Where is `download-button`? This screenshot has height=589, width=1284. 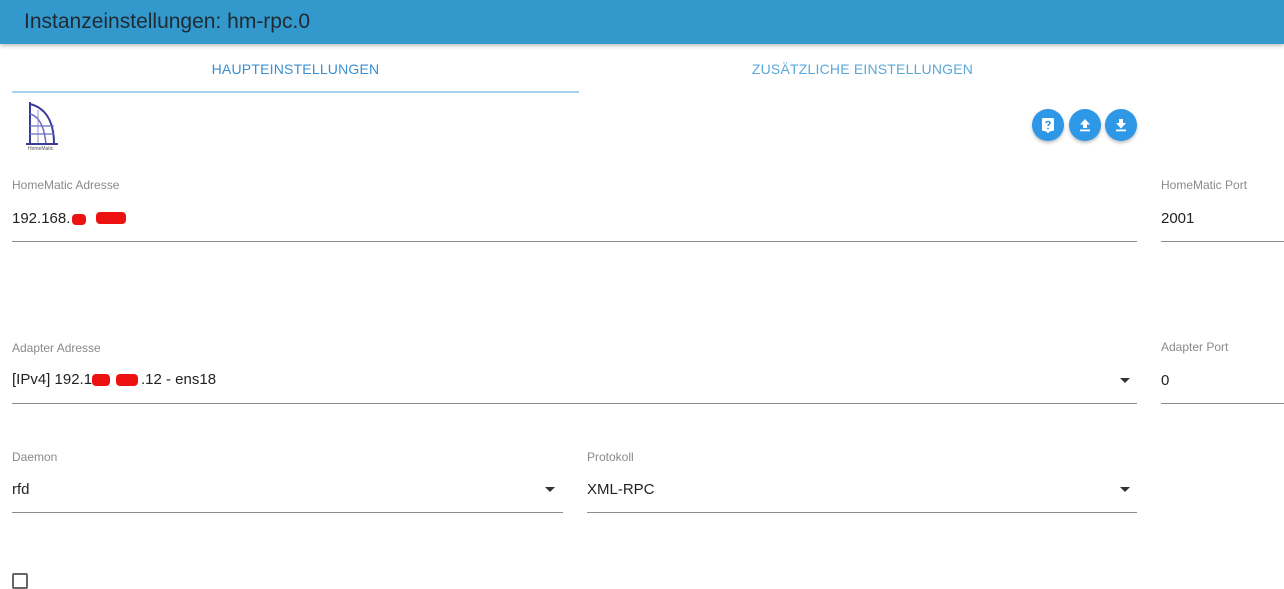
download-button is located at coordinates (1121, 125).